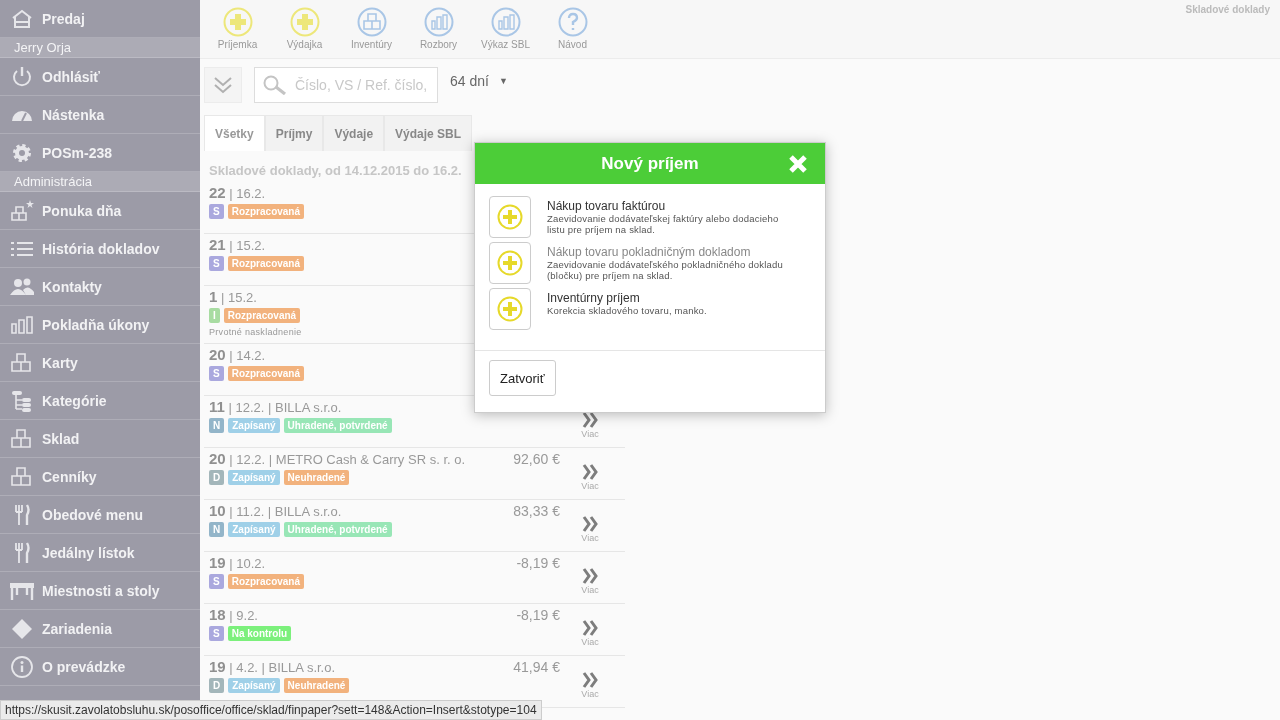 The width and height of the screenshot is (1280, 720). What do you see at coordinates (522, 378) in the screenshot?
I see `close-button: Zatvoriť` at bounding box center [522, 378].